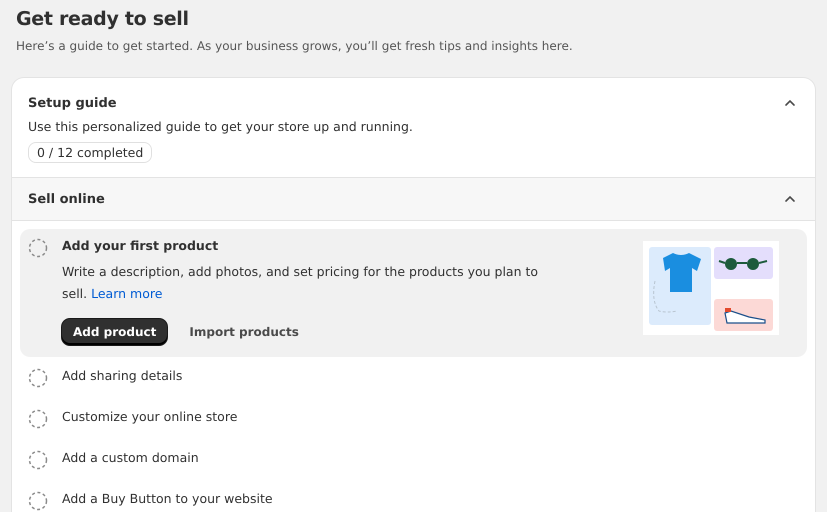  I want to click on task-title: Customize your online store, so click(150, 417).